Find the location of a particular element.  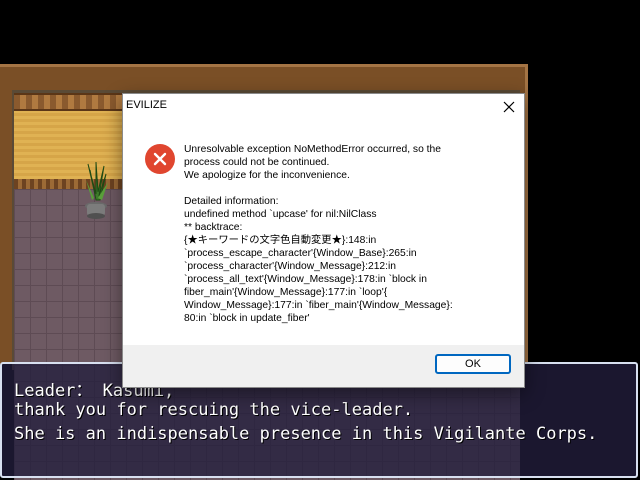

close-button is located at coordinates (509, 107).